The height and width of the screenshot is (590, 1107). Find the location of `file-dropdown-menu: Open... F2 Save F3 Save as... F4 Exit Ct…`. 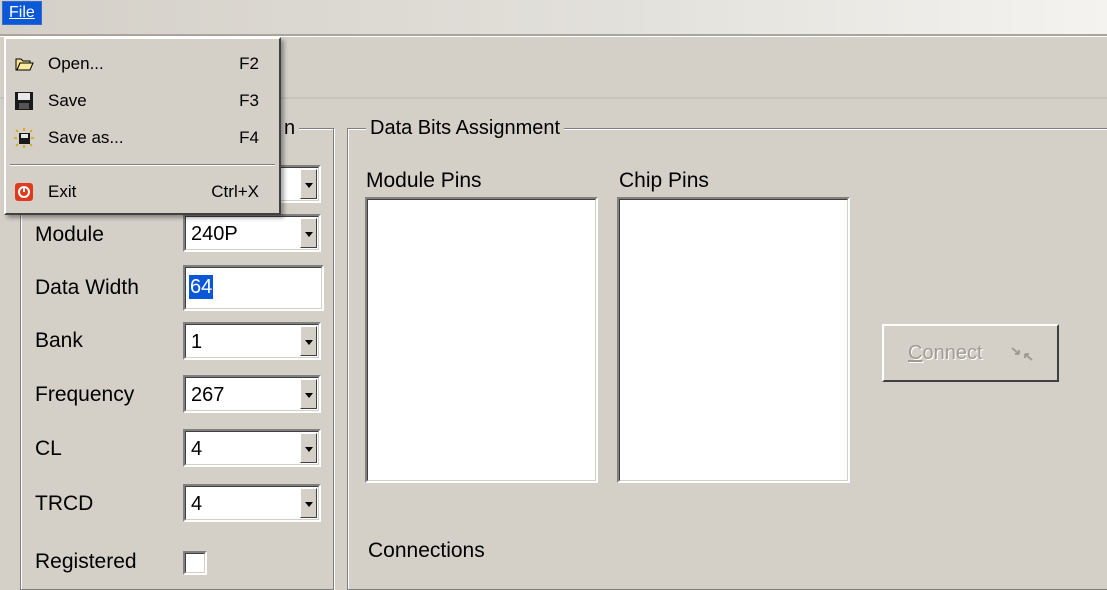

file-dropdown-menu: Open... F2 Save F3 Save as... F4 Exit Ct… is located at coordinates (142, 126).